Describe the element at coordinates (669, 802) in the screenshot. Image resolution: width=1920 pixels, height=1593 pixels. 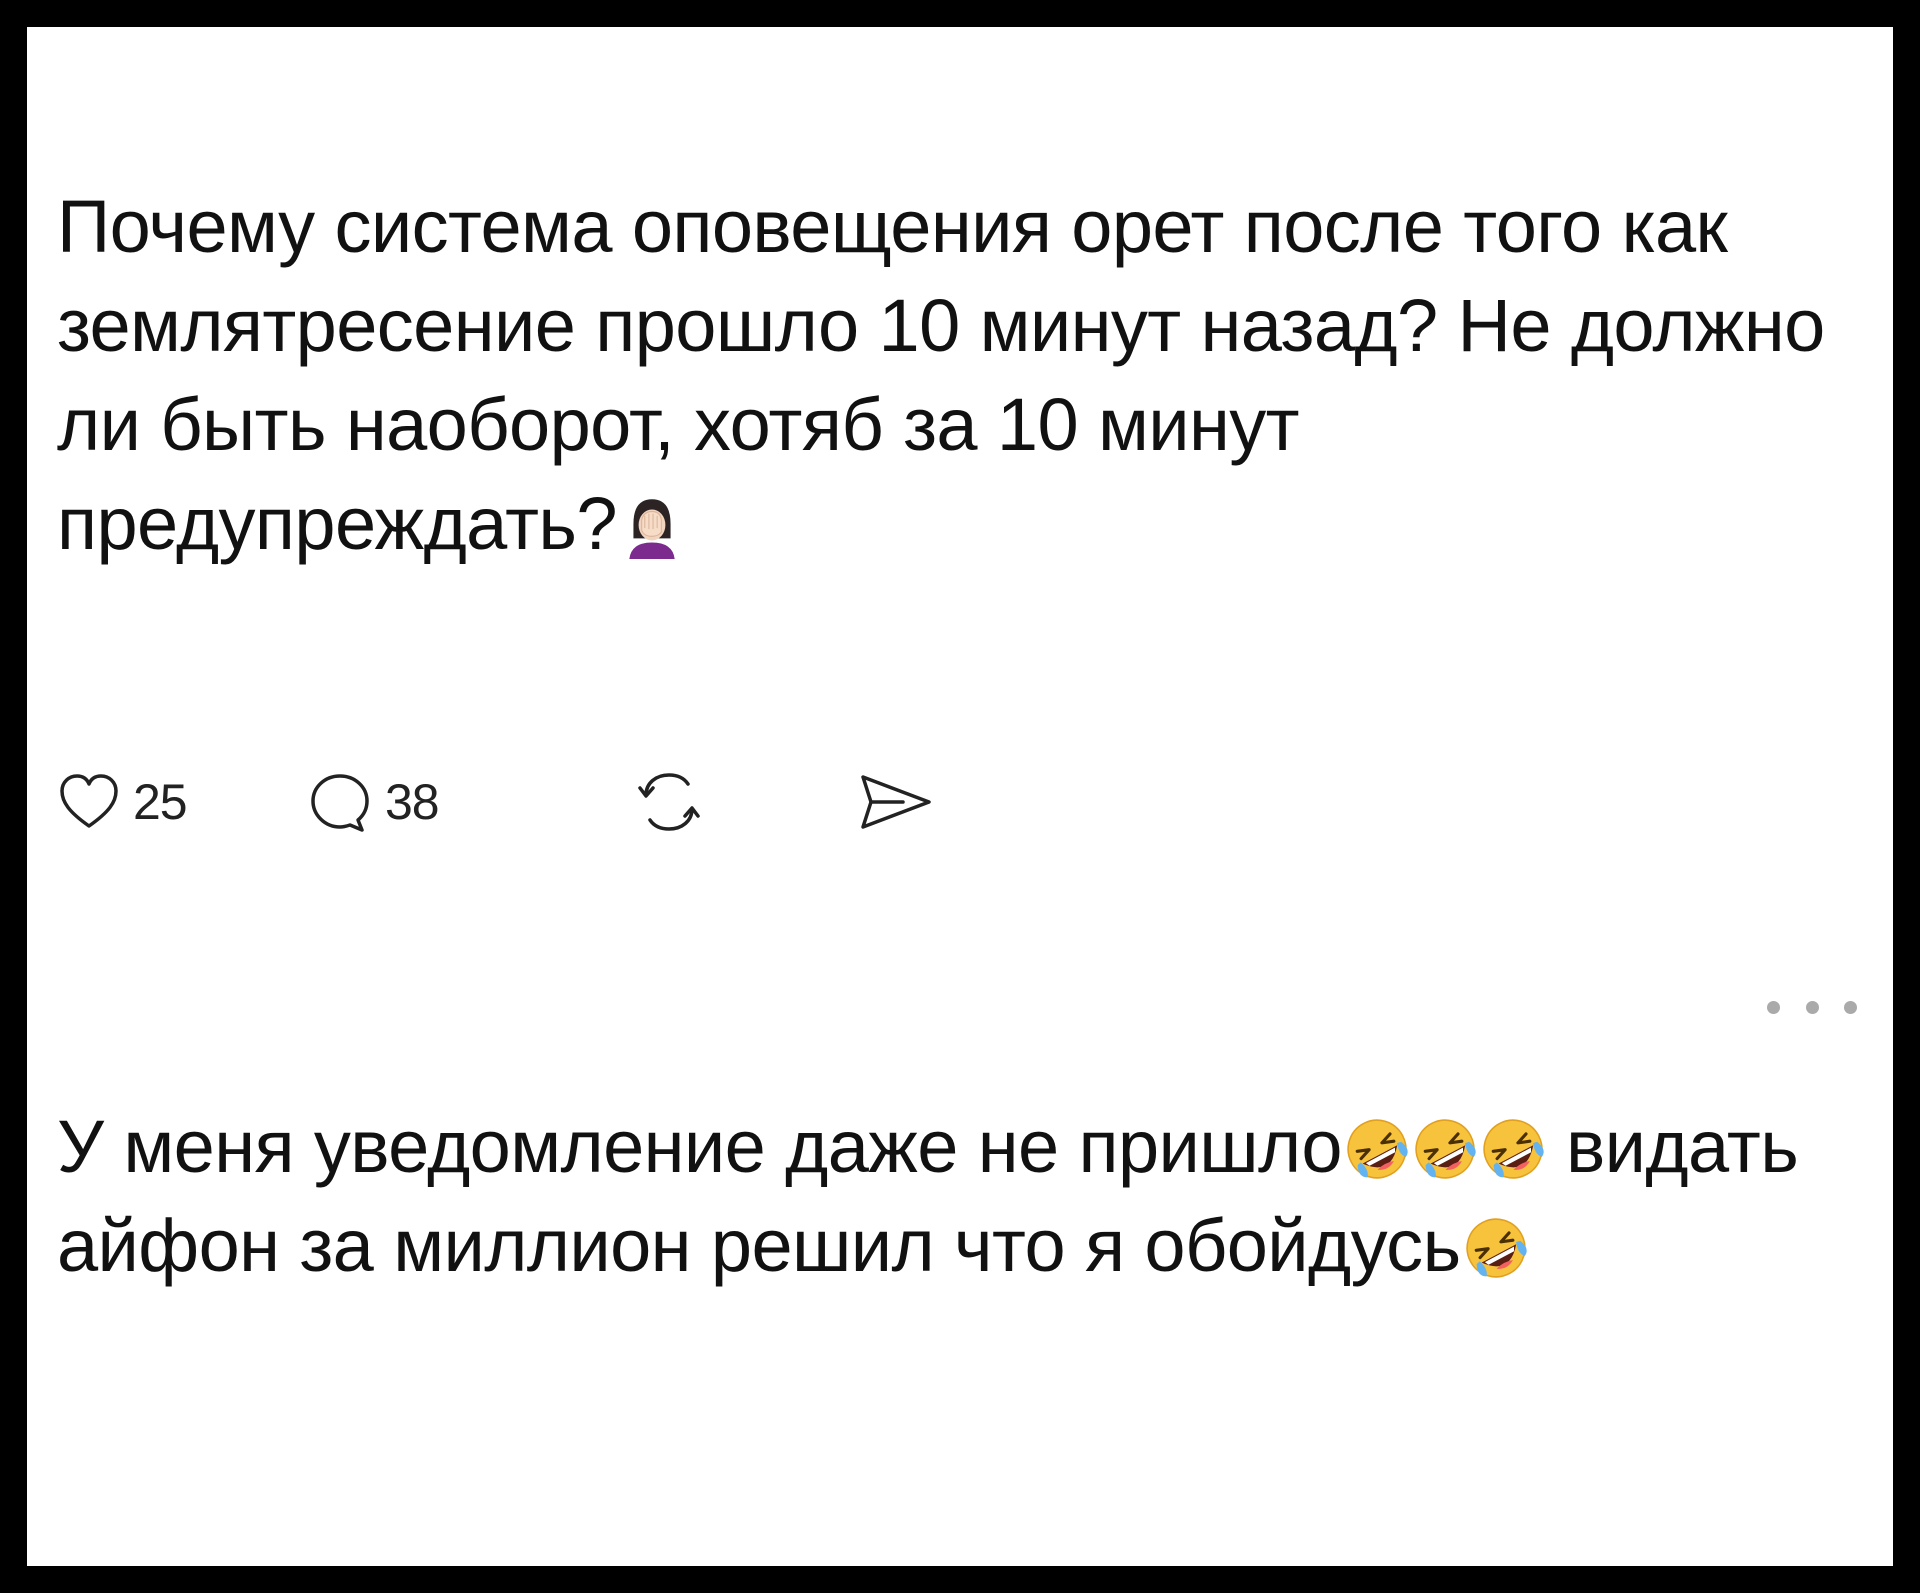
I see `repost-icon` at that location.